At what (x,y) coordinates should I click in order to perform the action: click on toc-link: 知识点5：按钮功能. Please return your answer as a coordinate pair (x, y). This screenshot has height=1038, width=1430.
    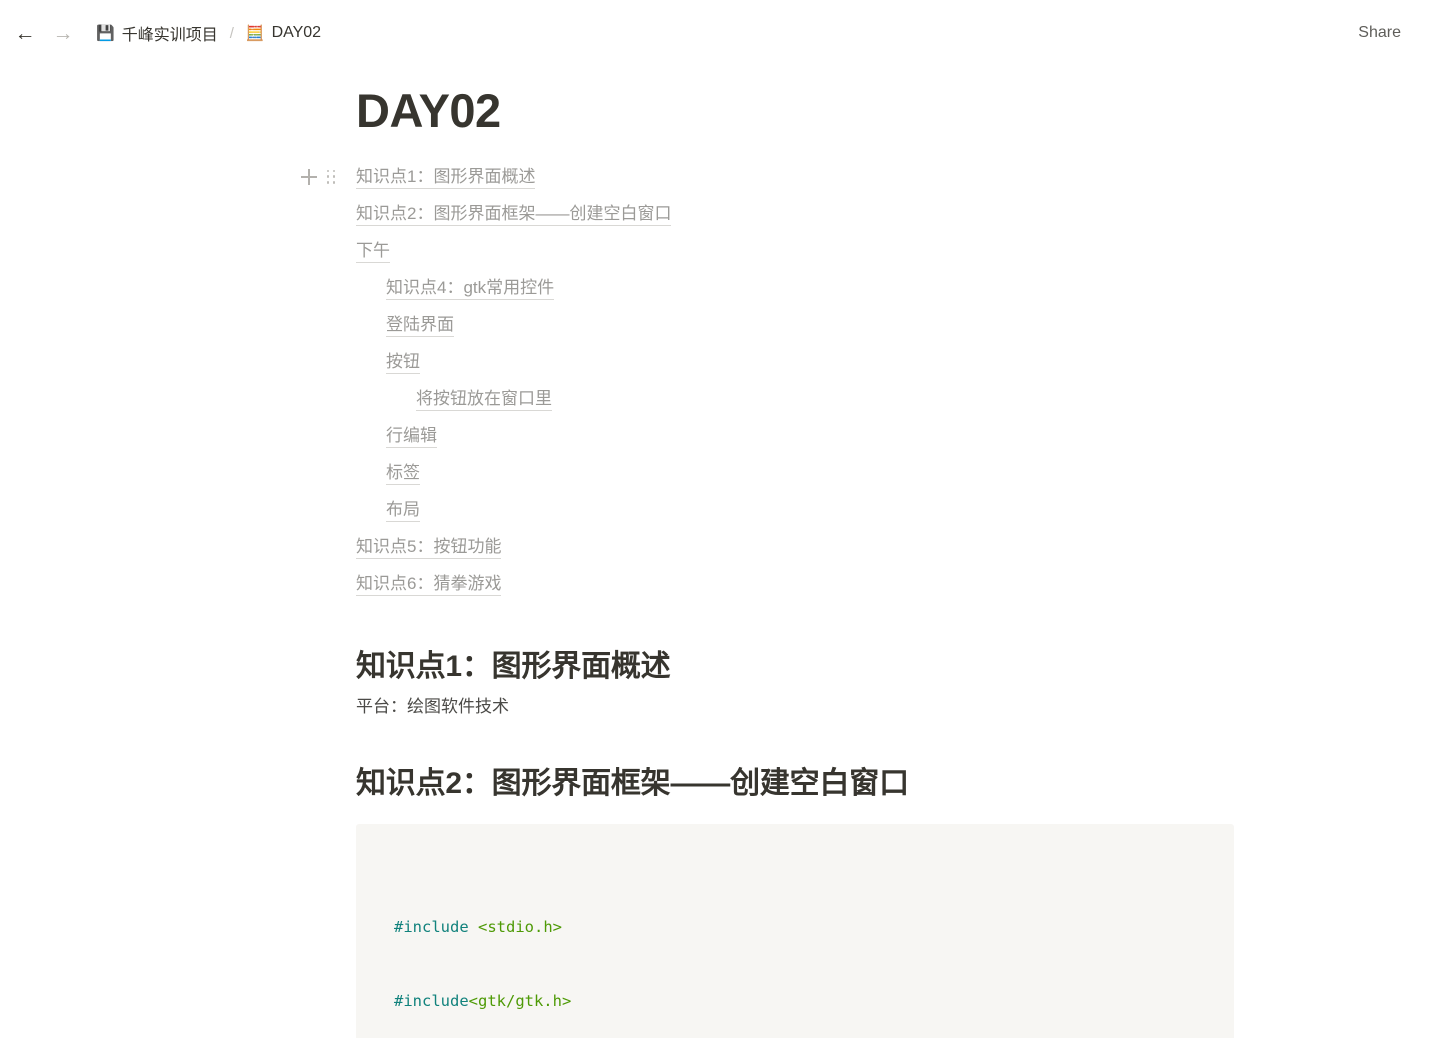
    Looking at the image, I should click on (429, 547).